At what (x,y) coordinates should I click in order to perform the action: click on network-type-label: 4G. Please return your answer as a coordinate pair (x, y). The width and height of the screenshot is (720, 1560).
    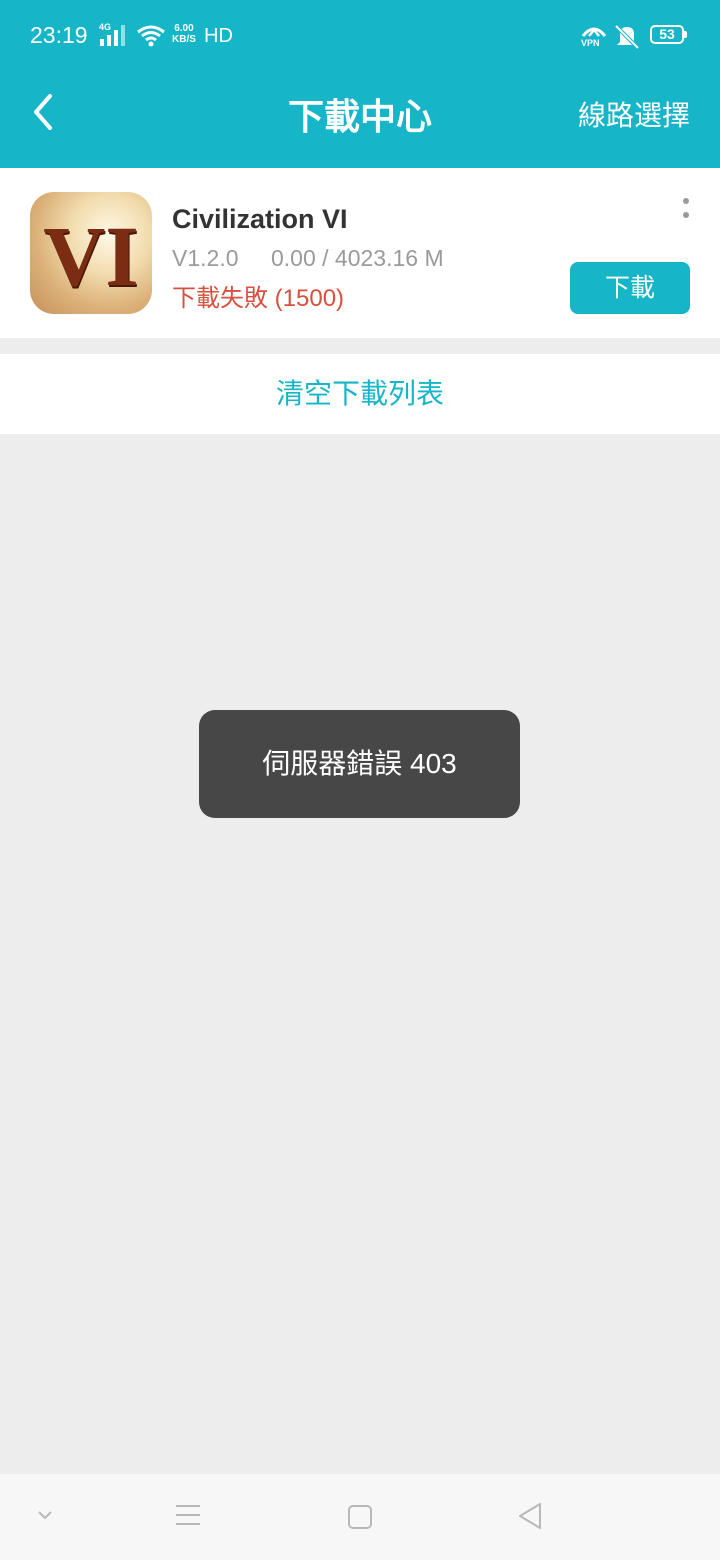
    Looking at the image, I should click on (105, 27).